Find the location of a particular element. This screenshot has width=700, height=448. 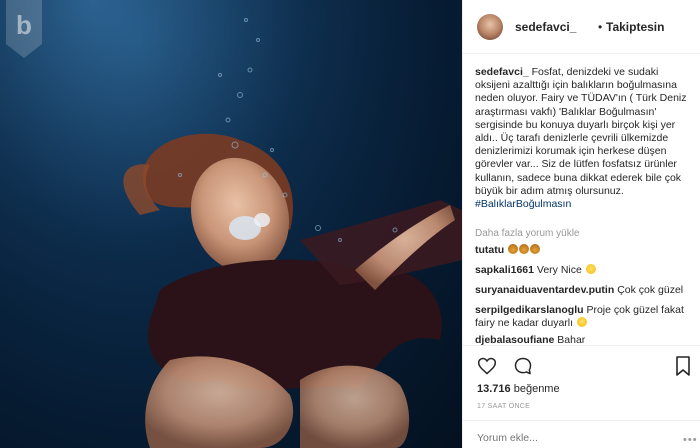

avatar is located at coordinates (490, 27).